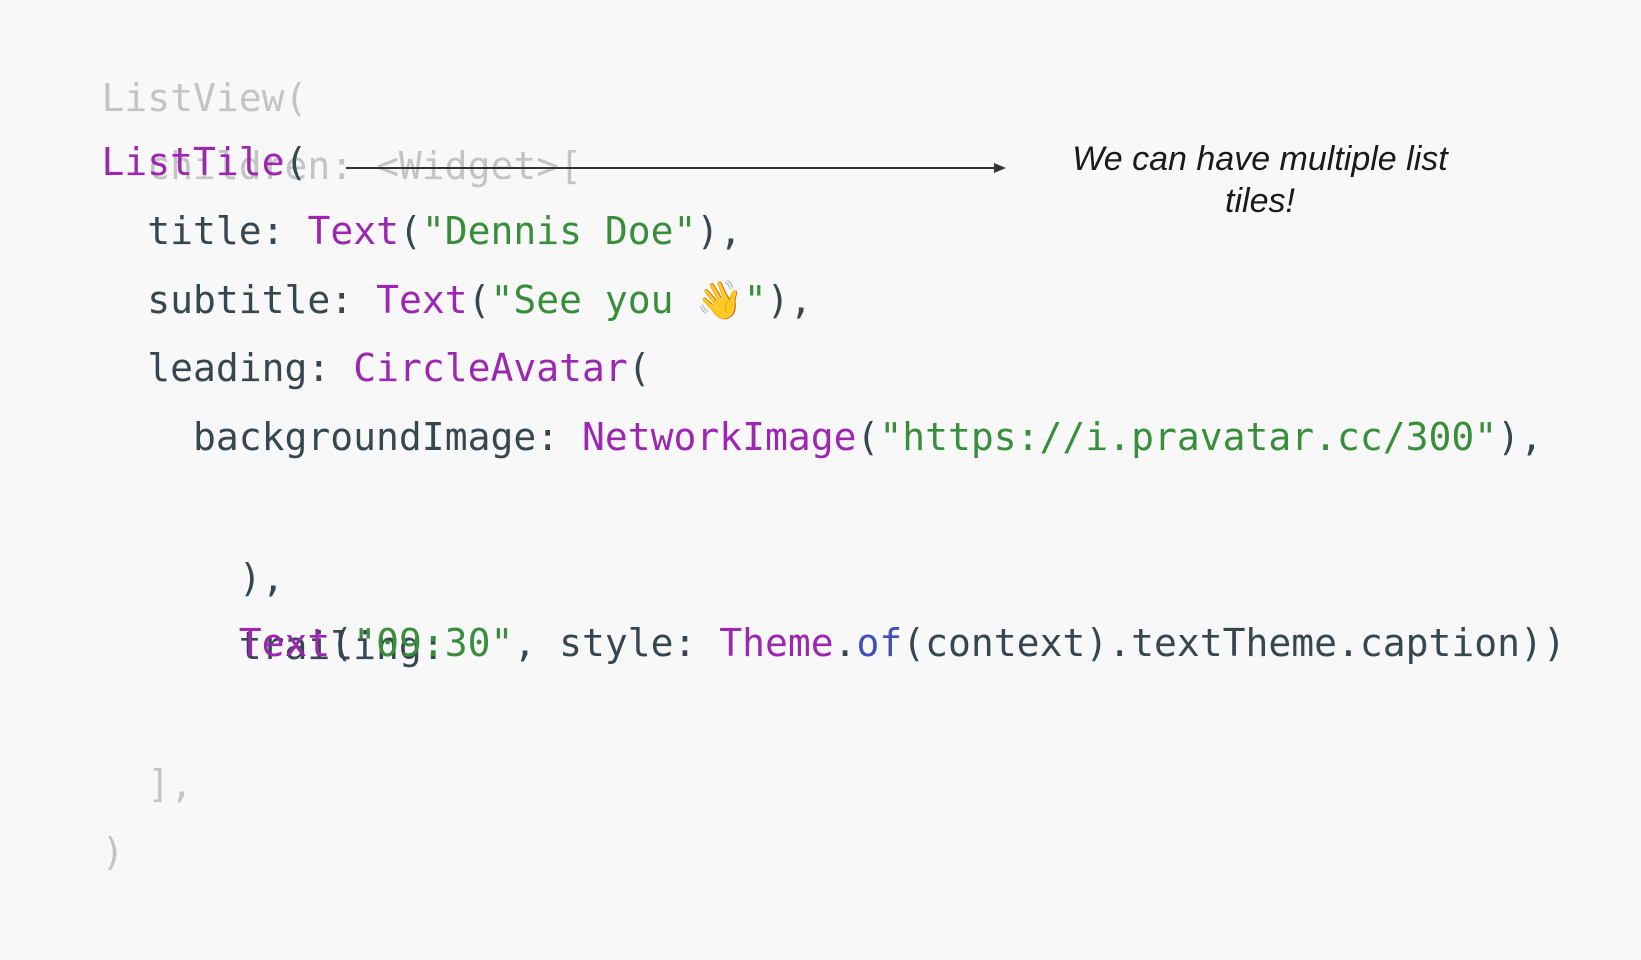 The height and width of the screenshot is (960, 1641). What do you see at coordinates (113, 852) in the screenshot?
I see `code-text: )` at bounding box center [113, 852].